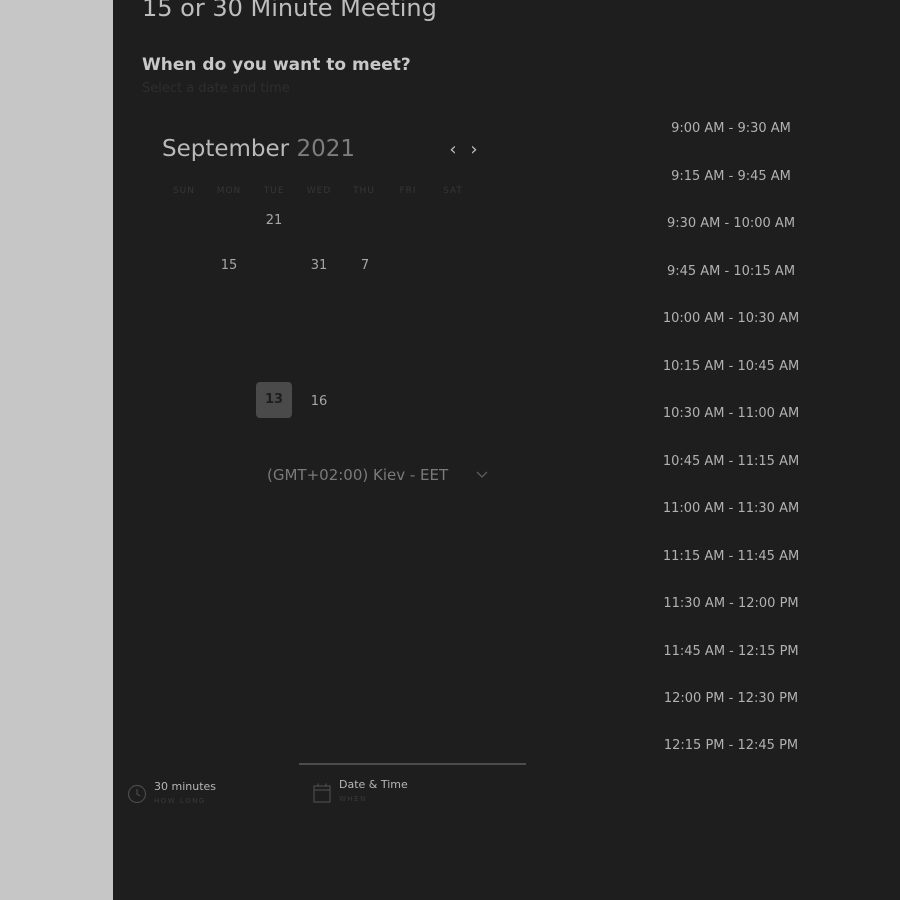  I want to click on time-slot: 9:00 AM - 9:30 AM, so click(731, 128).